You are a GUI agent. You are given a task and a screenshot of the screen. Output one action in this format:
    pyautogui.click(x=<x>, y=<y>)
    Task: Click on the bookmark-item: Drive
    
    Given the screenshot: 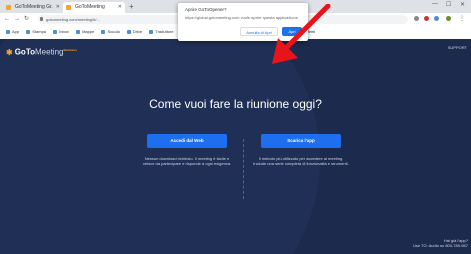 What is the action you would take?
    pyautogui.click(x=134, y=32)
    